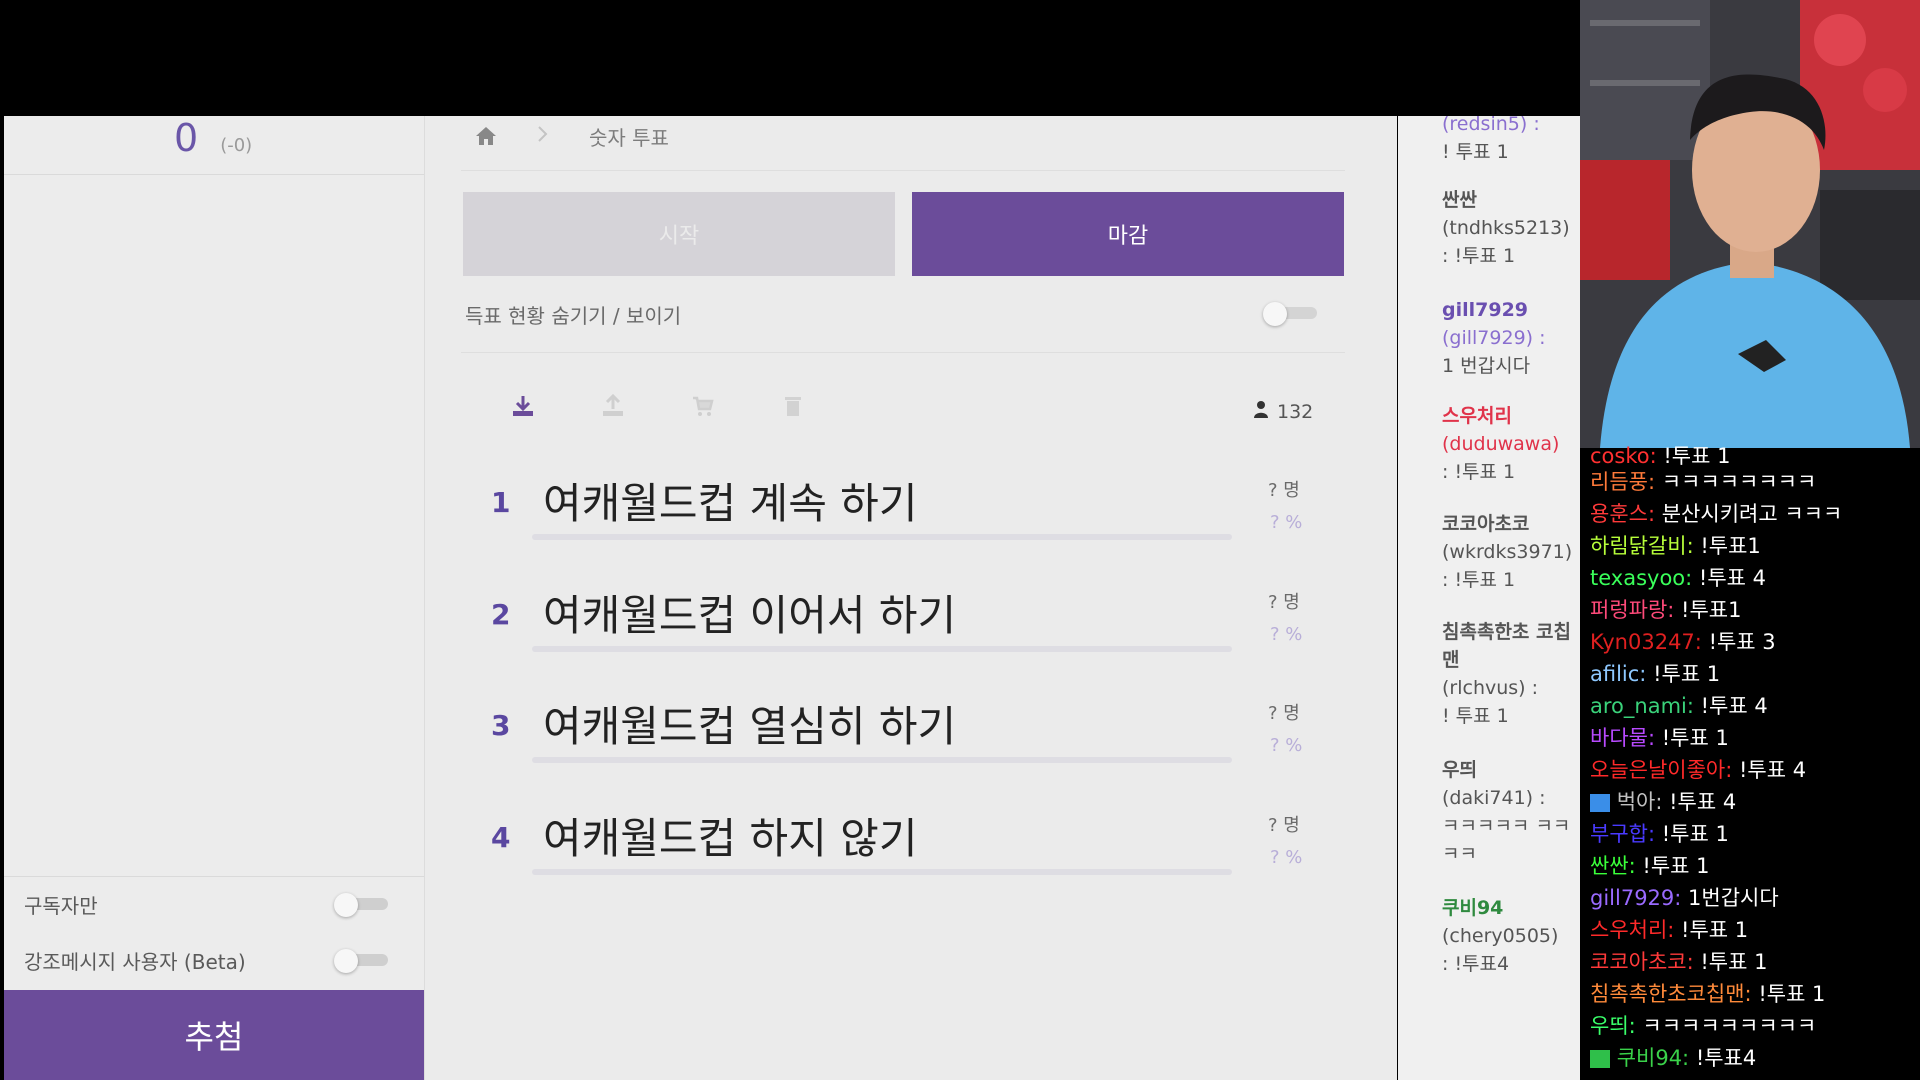 The image size is (1920, 1080). Describe the element at coordinates (1128, 234) in the screenshot. I see `end-button: 마감` at that location.